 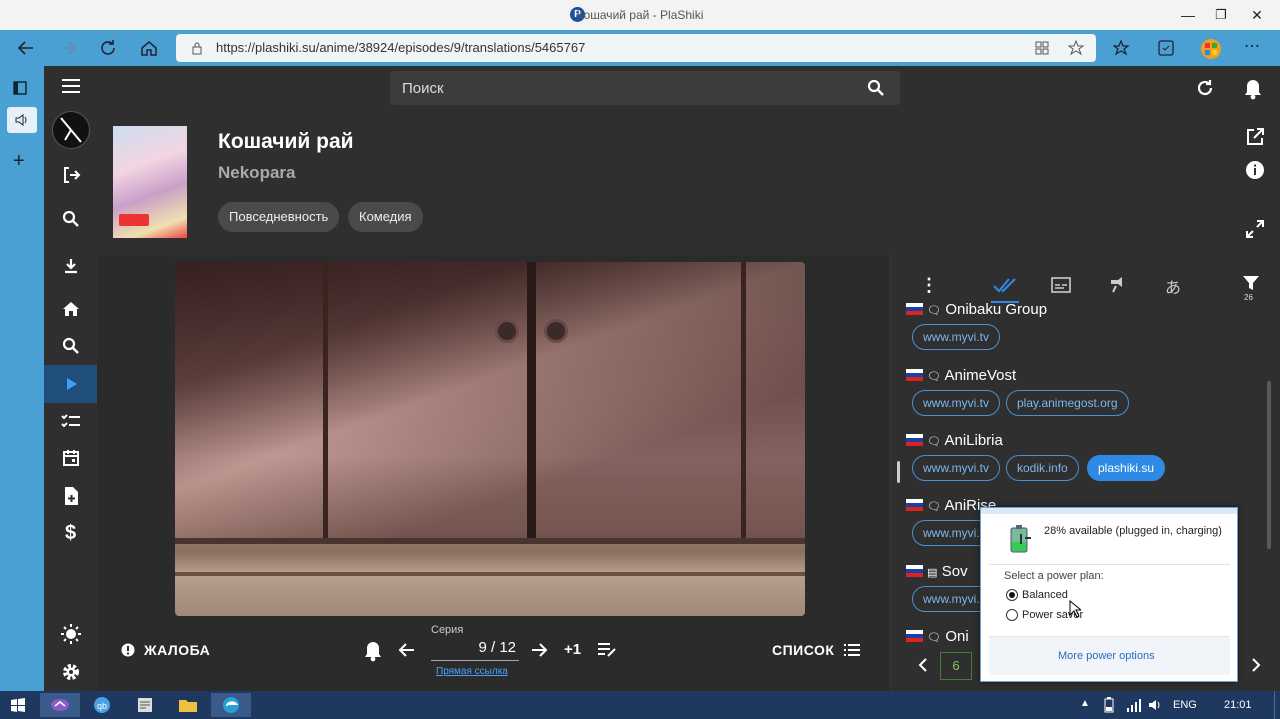 What do you see at coordinates (407, 650) in the screenshot?
I see `prev-episode-icon` at bounding box center [407, 650].